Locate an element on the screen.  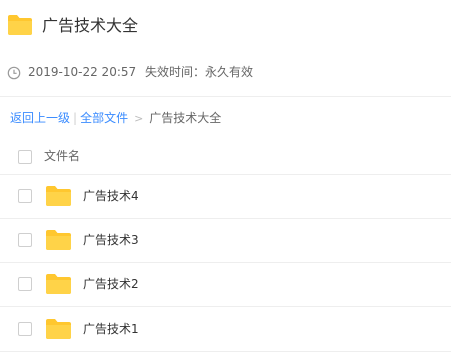
share-meta: 2019-10-22 20:57 失效时间：永久有效 is located at coordinates (225, 72).